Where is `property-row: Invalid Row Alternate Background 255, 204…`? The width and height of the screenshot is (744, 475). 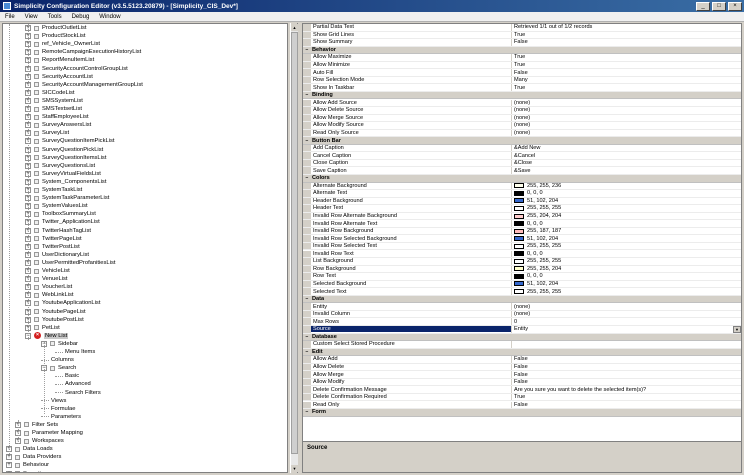
property-row: Invalid Row Alternate Background 255, 204… is located at coordinates (522, 216).